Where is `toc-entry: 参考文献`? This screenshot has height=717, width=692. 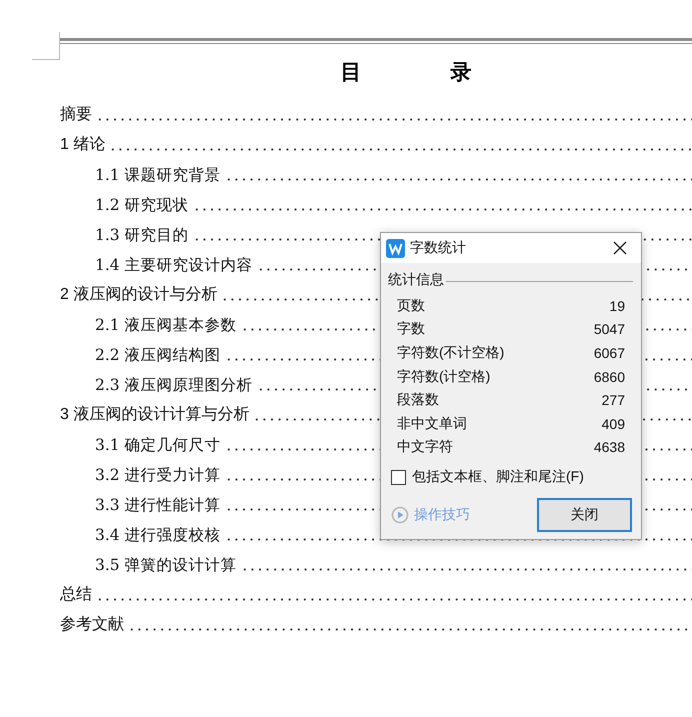
toc-entry: 参考文献 is located at coordinates (92, 625).